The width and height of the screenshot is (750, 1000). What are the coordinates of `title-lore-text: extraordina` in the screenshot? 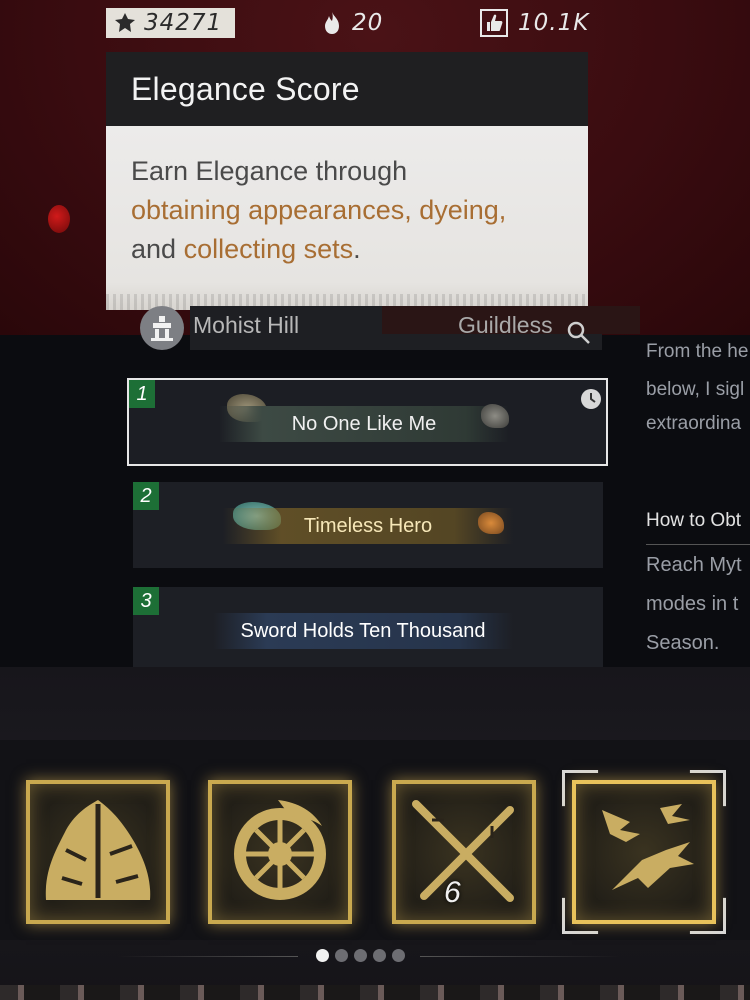 It's located at (694, 423).